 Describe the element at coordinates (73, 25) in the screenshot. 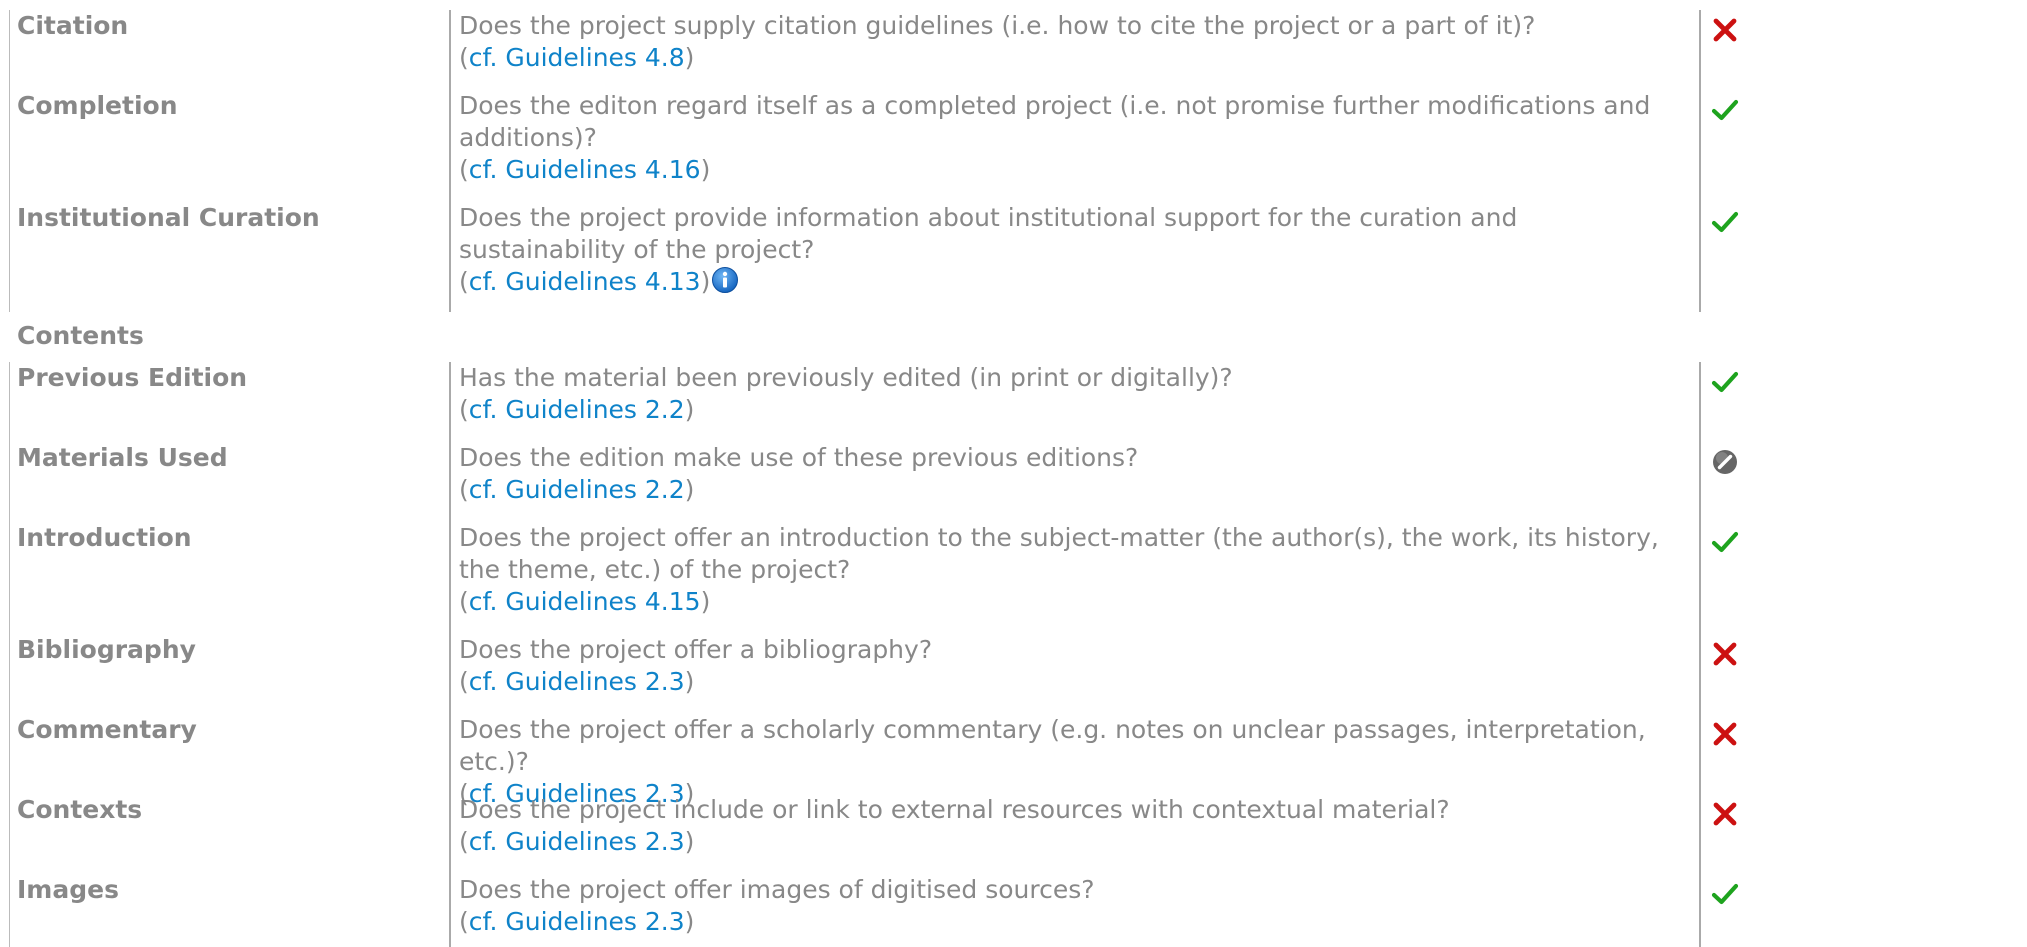

I see `criterion-label: Citation` at that location.